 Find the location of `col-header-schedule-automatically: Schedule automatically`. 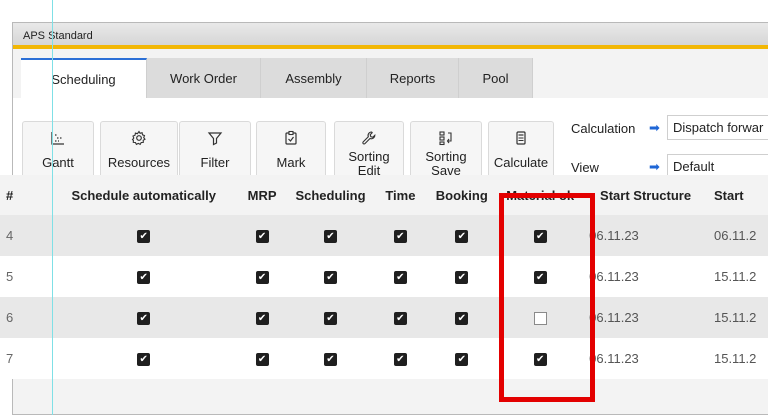

col-header-schedule-automatically: Schedule automatically is located at coordinates (143, 195).